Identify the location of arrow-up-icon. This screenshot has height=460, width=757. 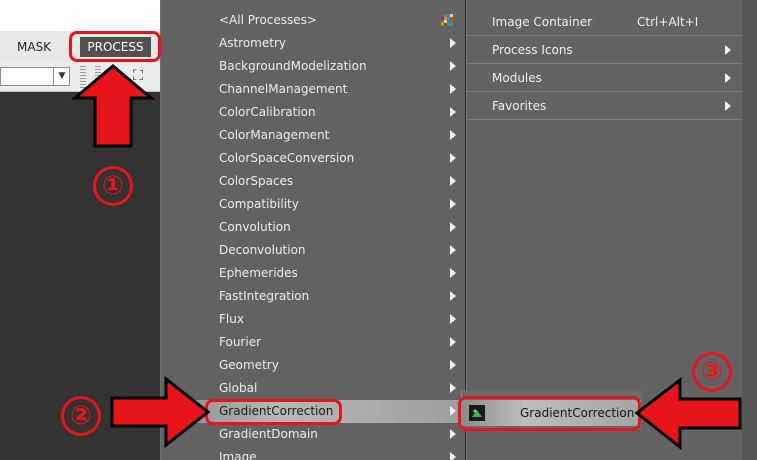
(113, 106).